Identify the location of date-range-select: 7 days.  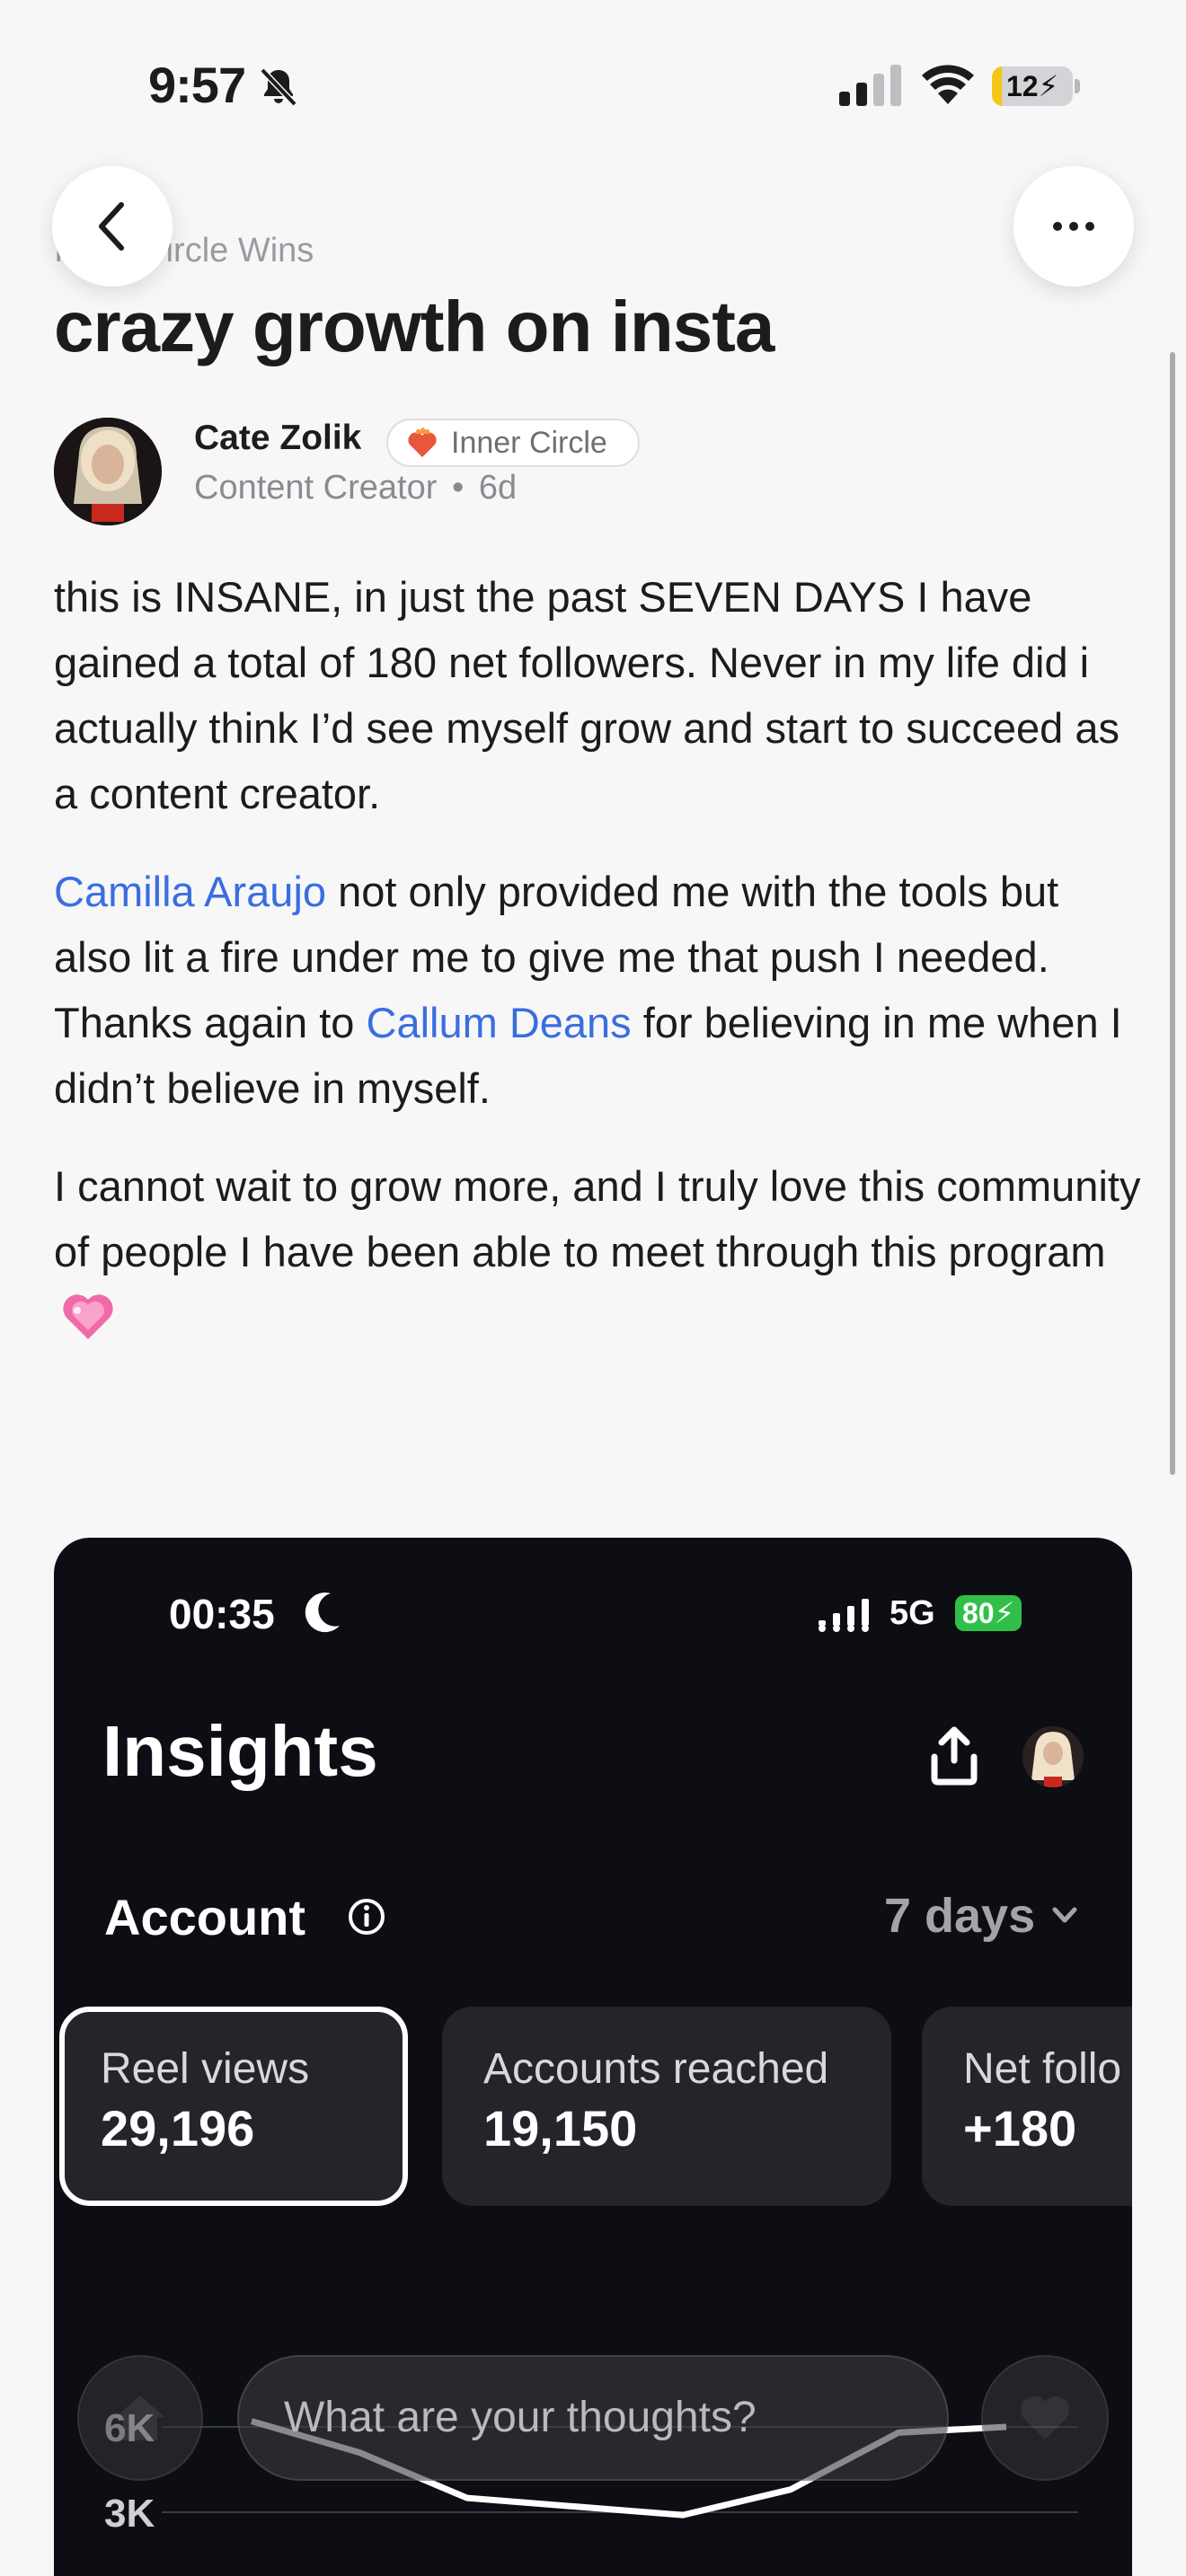
(959, 1916).